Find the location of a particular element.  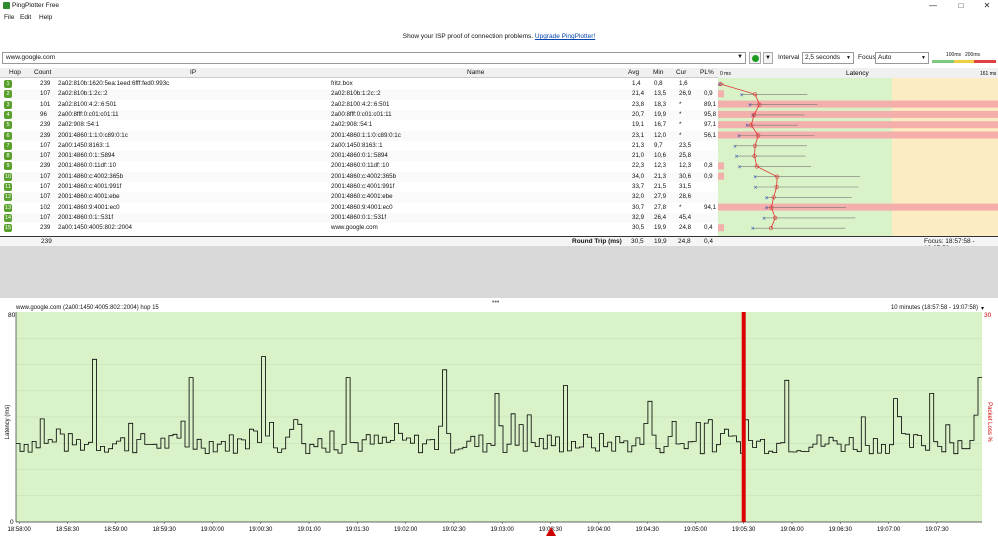

focus-select: Auto ▼ is located at coordinates (902, 58).